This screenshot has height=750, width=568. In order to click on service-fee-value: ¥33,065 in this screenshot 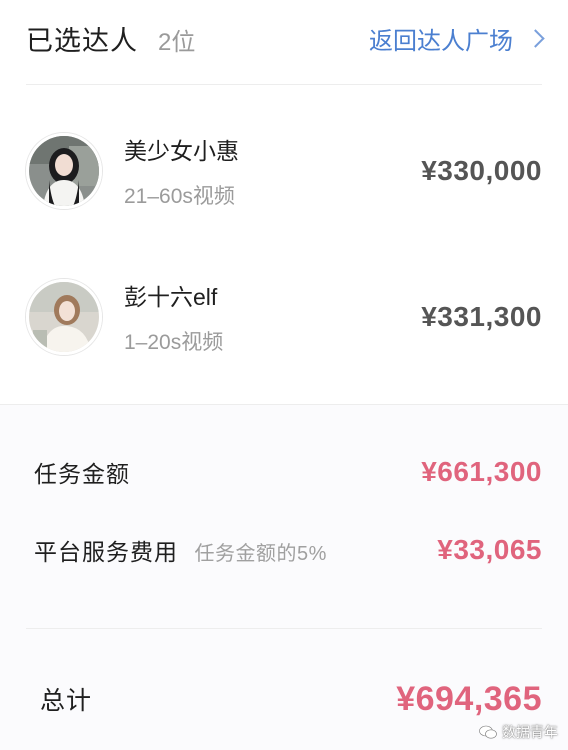, I will do `click(489, 549)`.